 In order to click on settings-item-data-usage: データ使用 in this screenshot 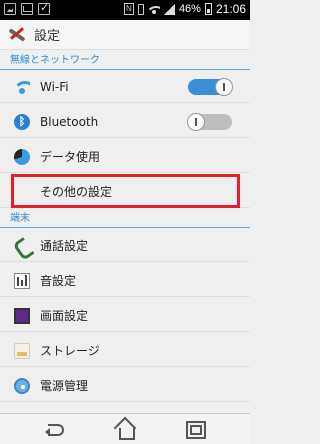, I will do `click(125, 157)`.